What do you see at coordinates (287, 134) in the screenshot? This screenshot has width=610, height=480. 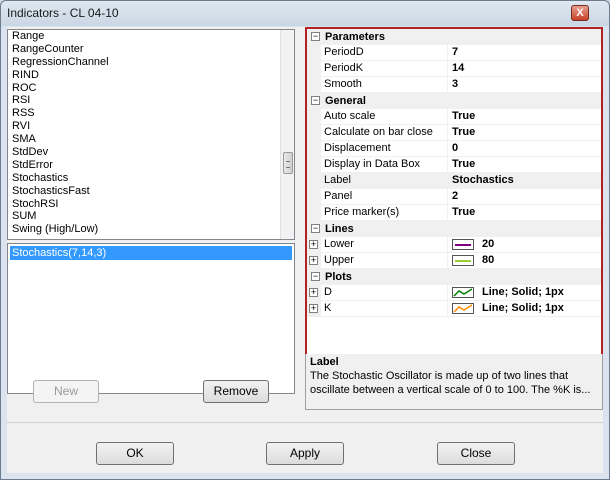 I see `indicator-list-scrollbar` at bounding box center [287, 134].